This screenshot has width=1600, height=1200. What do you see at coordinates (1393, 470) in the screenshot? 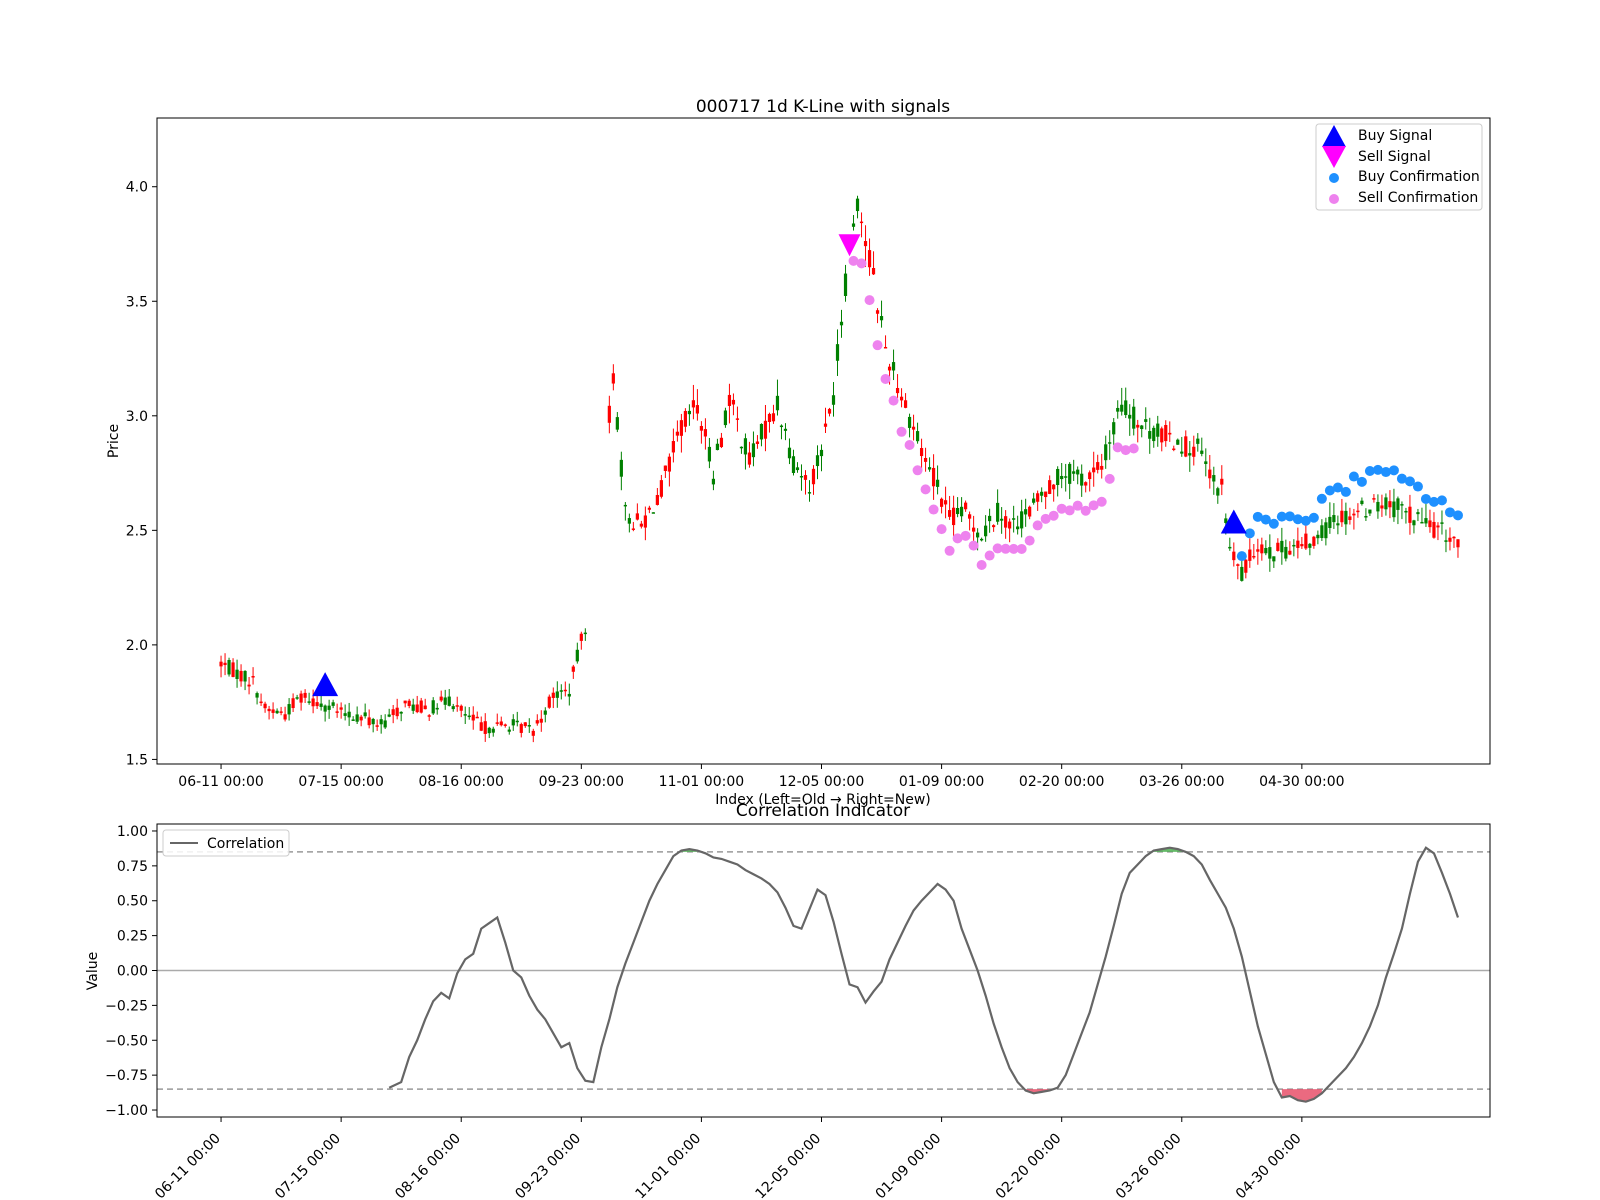
I see `buy-confirmation-dot` at bounding box center [1393, 470].